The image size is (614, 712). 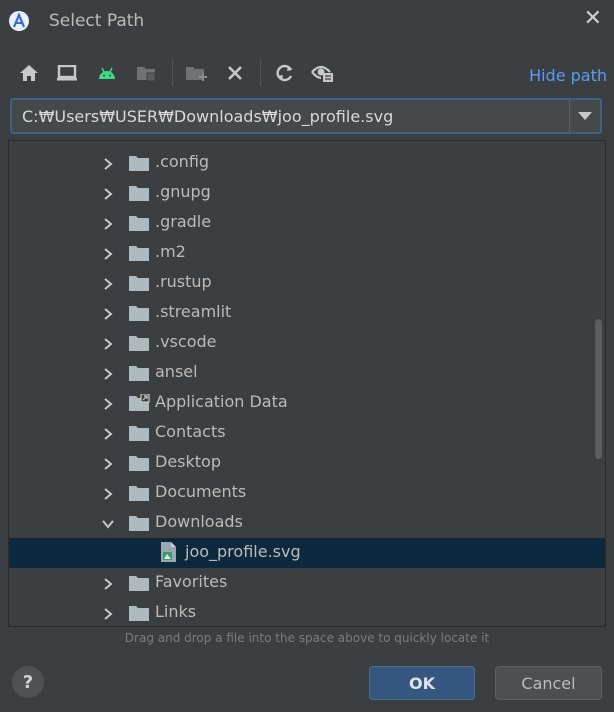 I want to click on tree-folder-row: Downloads, so click(x=307, y=523).